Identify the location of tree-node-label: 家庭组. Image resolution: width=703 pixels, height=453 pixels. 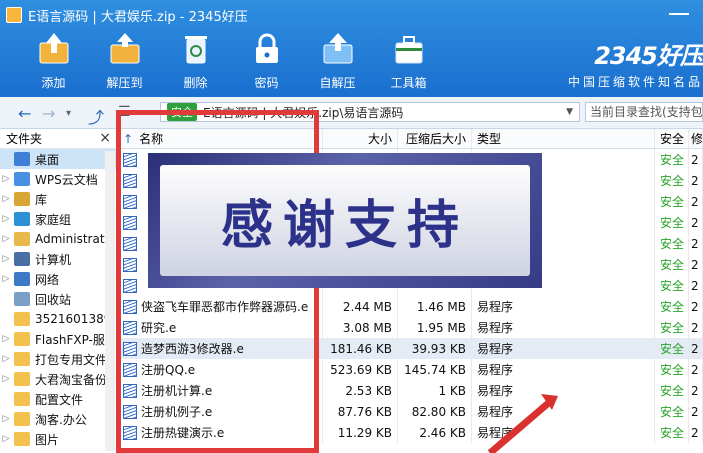
(53, 219).